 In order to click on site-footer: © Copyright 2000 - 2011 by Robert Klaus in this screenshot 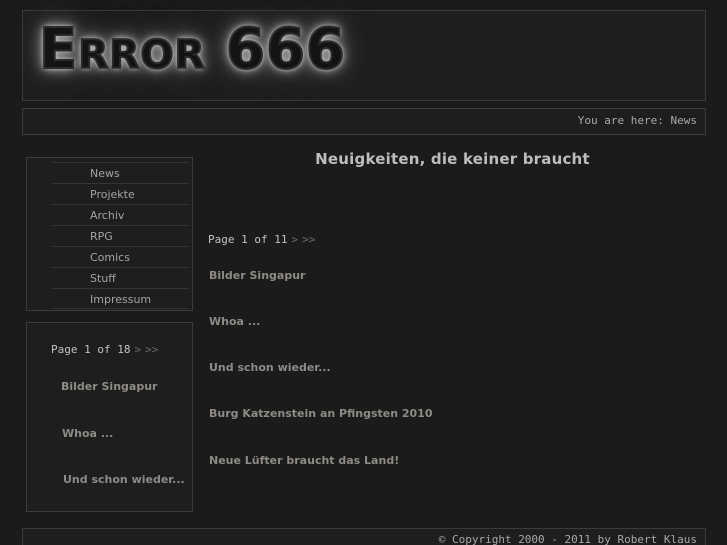, I will do `click(364, 536)`.